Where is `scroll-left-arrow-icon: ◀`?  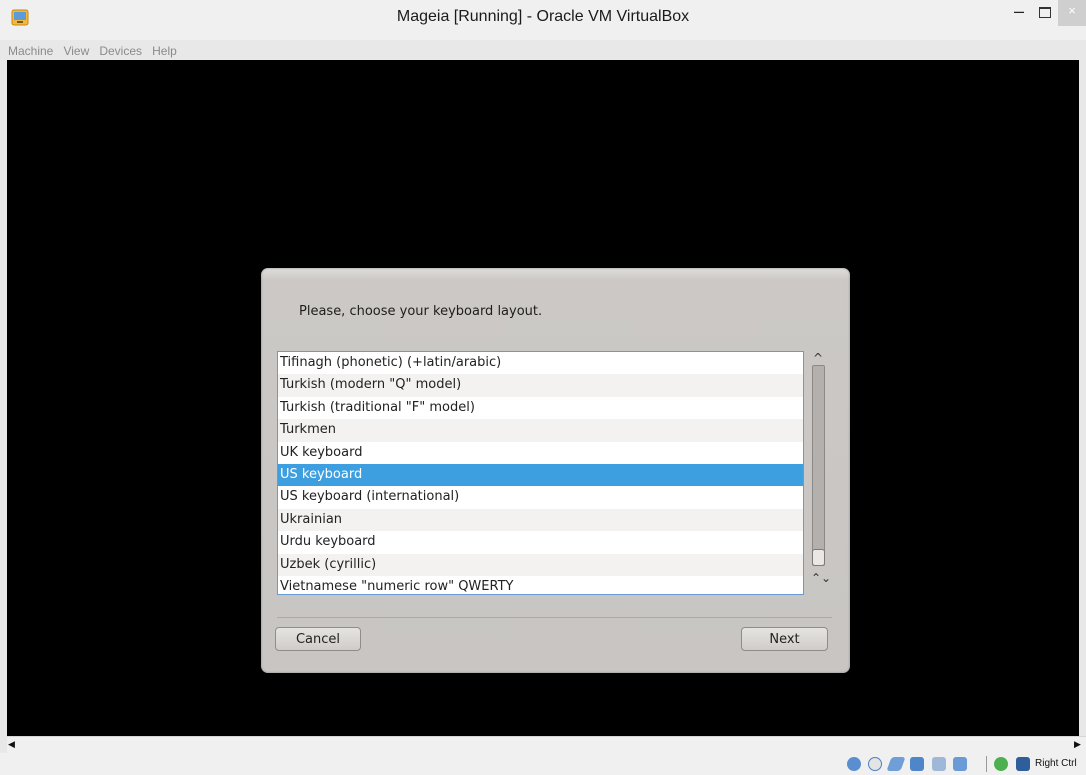 scroll-left-arrow-icon: ◀ is located at coordinates (11, 745).